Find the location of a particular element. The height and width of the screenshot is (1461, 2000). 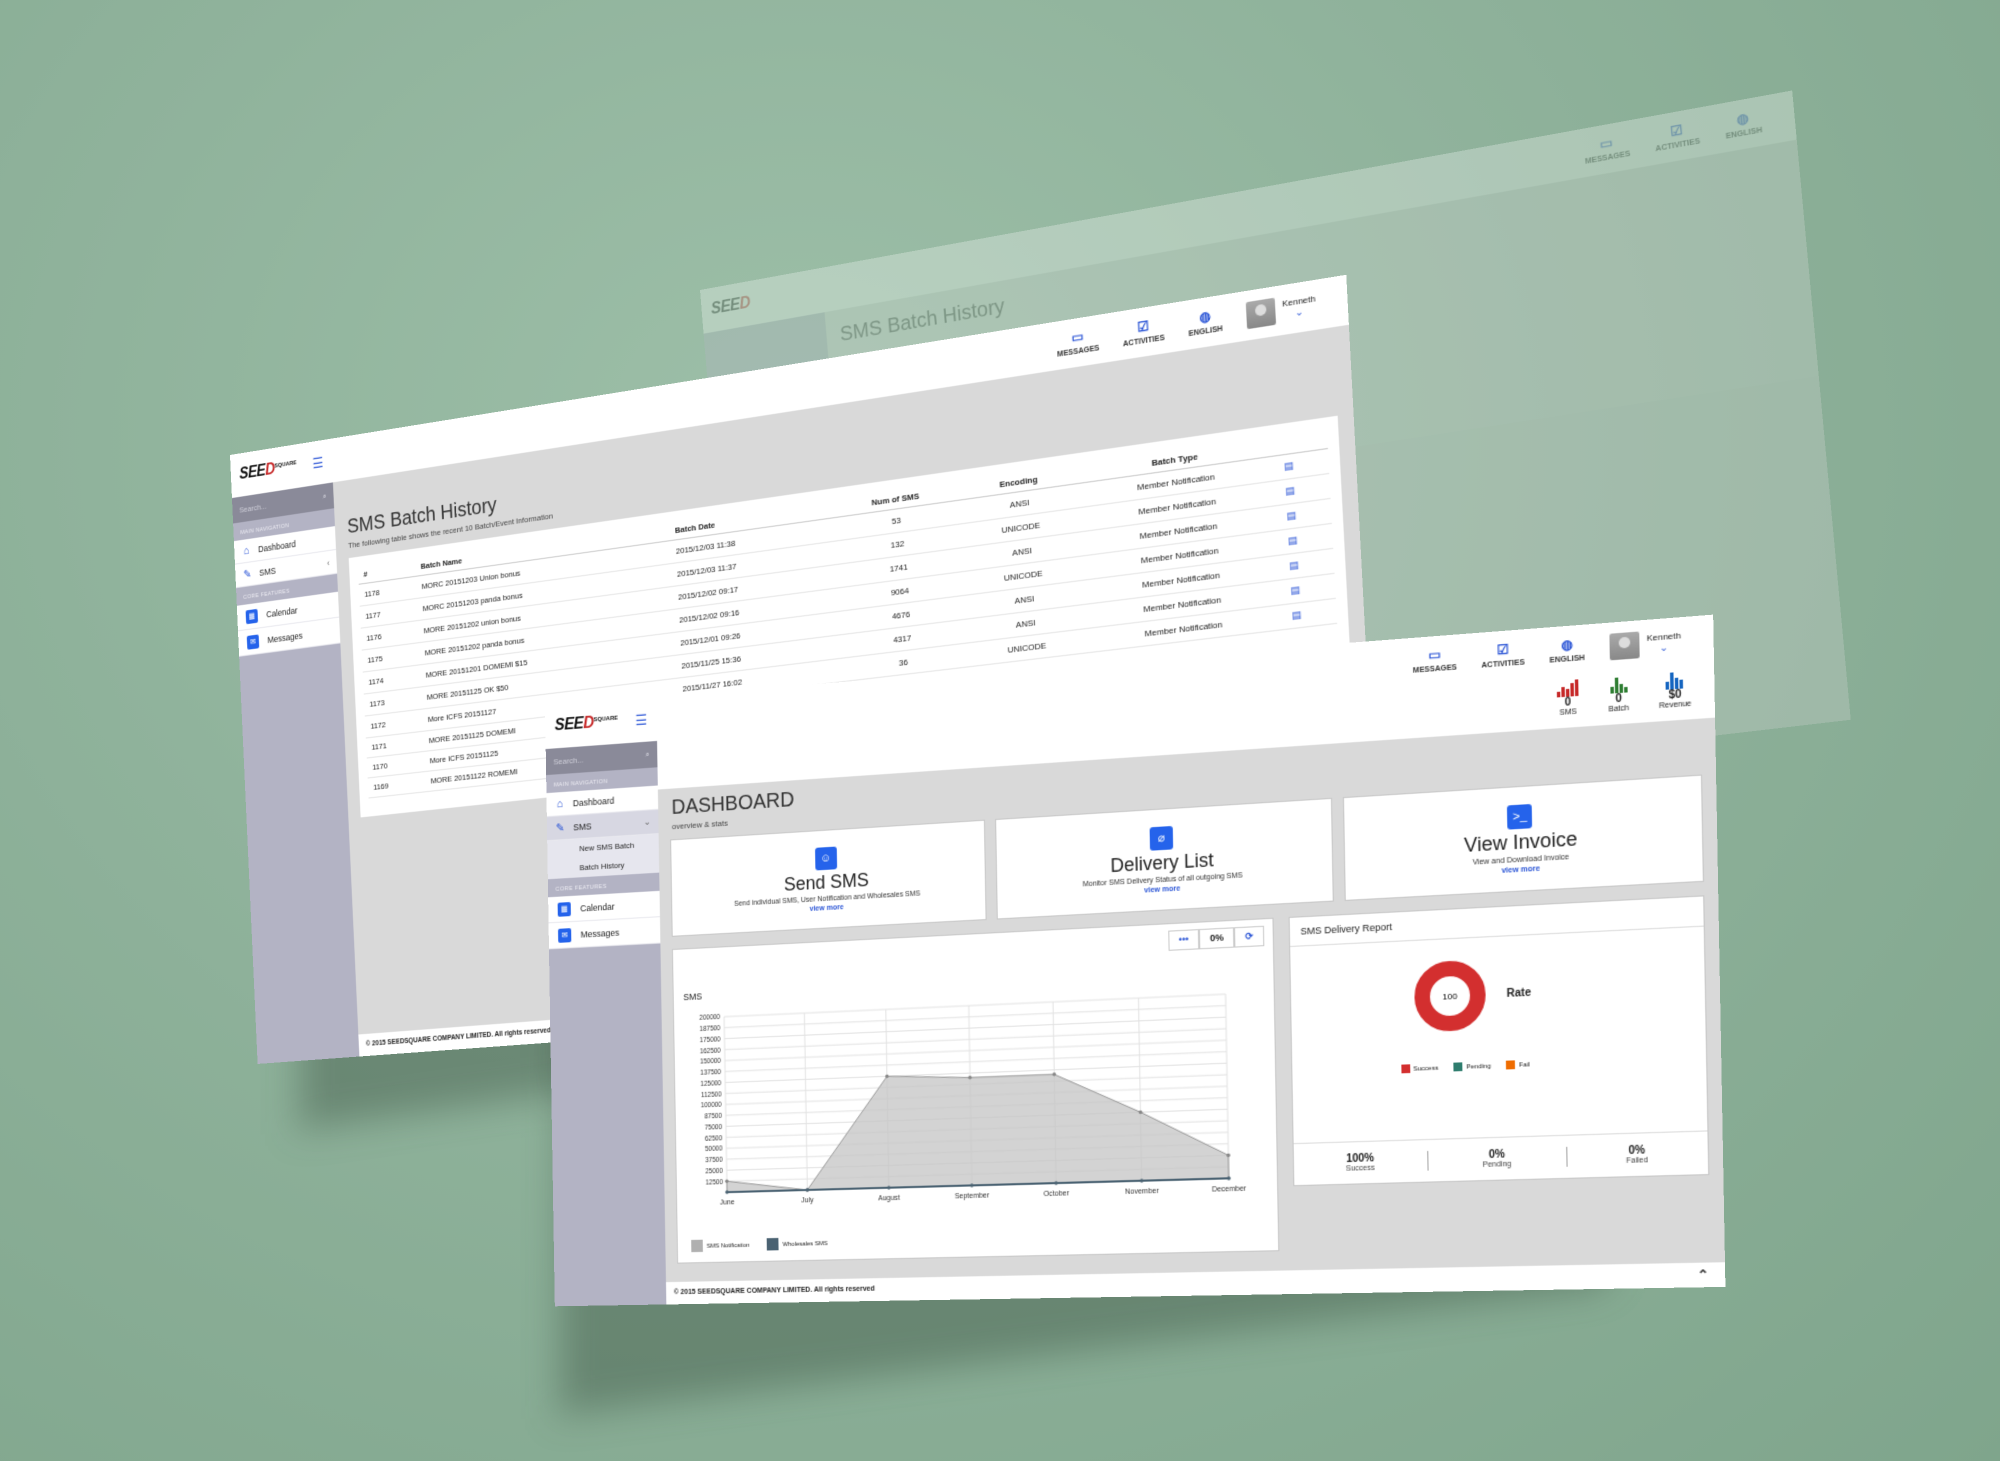

y-tick-label: 200000 is located at coordinates (709, 1018).